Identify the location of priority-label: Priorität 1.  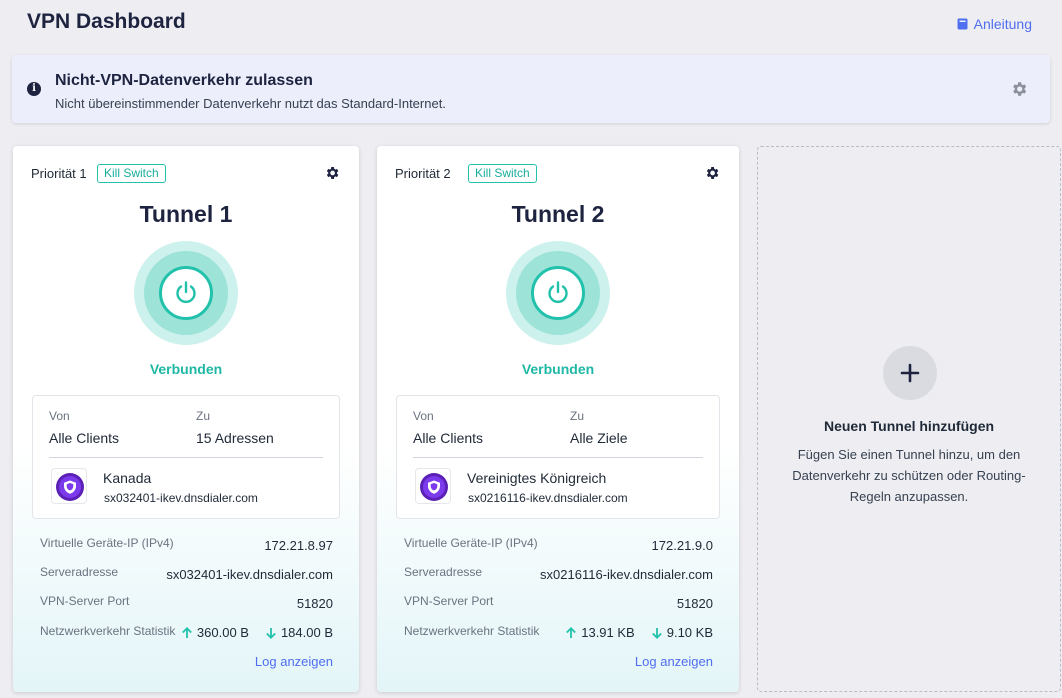
(59, 173).